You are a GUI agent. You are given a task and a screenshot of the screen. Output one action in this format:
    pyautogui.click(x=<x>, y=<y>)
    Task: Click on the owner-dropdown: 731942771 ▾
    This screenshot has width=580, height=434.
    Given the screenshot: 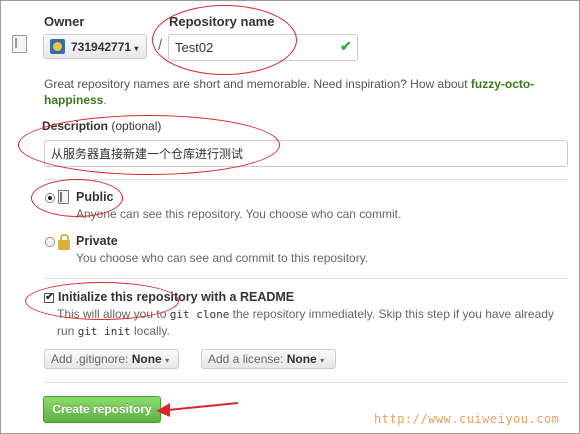 What is the action you would take?
    pyautogui.click(x=95, y=46)
    